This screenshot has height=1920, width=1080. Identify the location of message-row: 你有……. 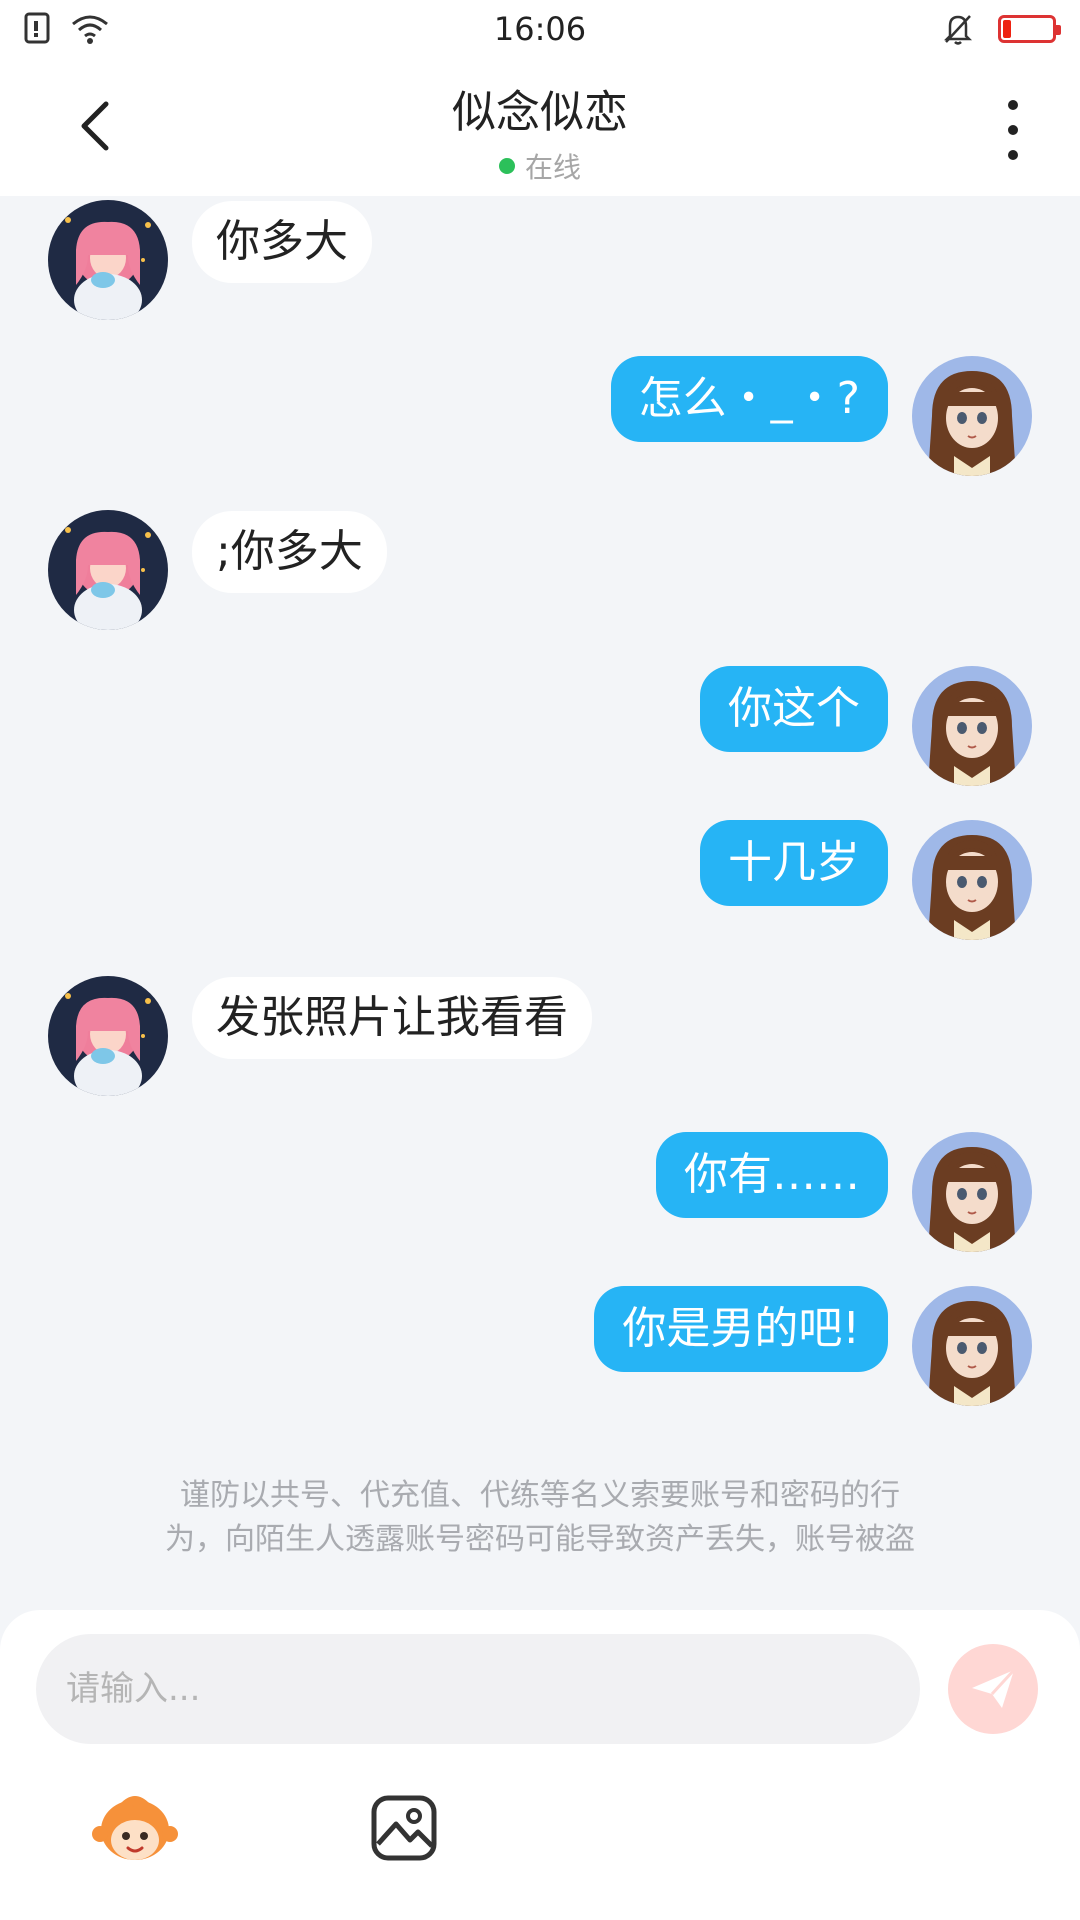
(844, 1192).